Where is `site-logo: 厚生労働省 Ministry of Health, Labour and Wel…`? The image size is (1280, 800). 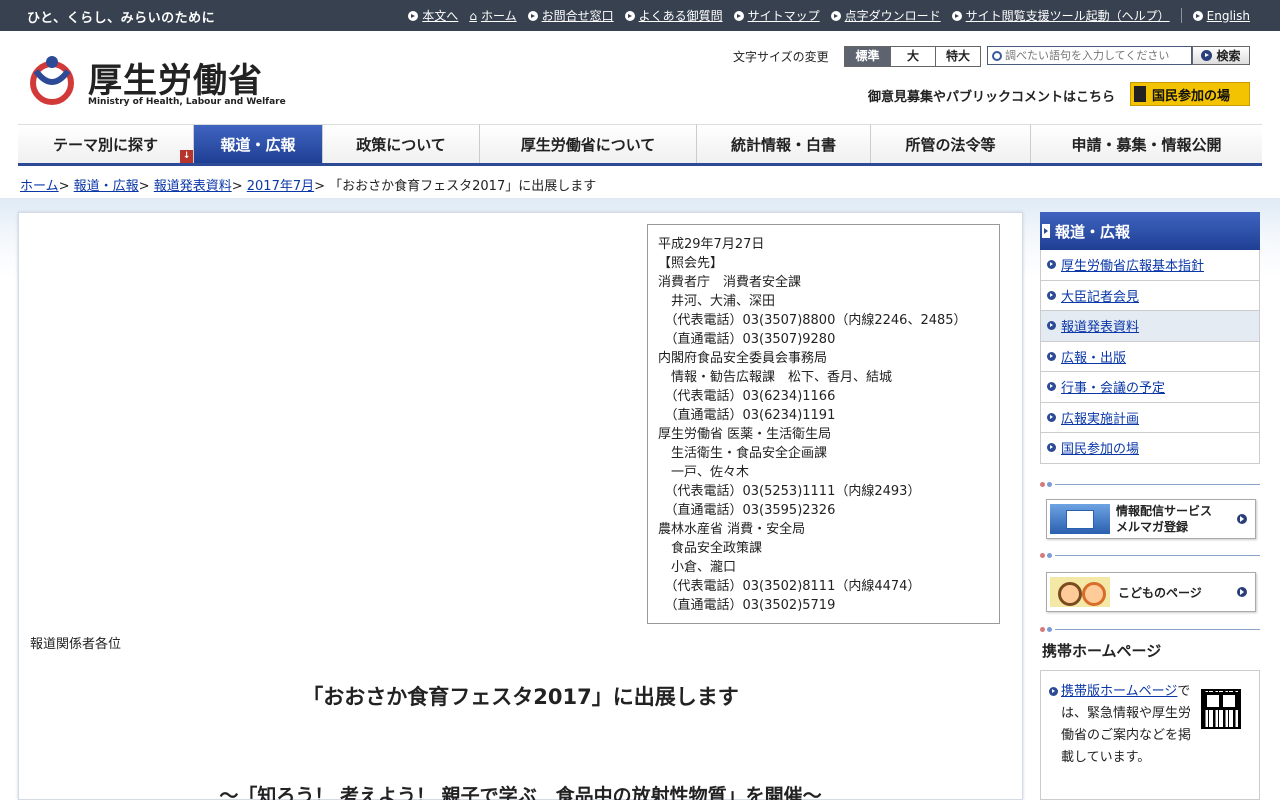
site-logo: 厚生労働省 Ministry of Health, Labour and Wel… is located at coordinates (157, 81).